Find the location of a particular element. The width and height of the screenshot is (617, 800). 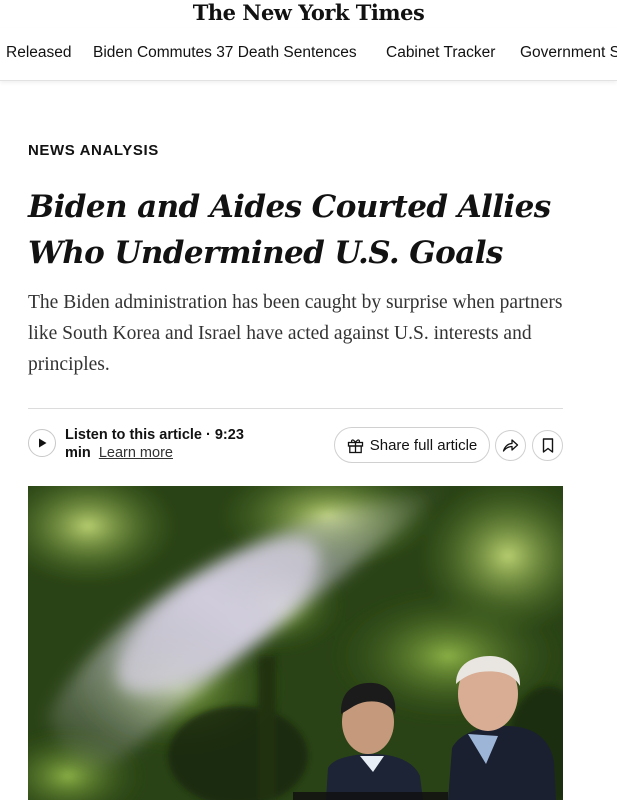

share-full-article-button: Share full article is located at coordinates (412, 445).